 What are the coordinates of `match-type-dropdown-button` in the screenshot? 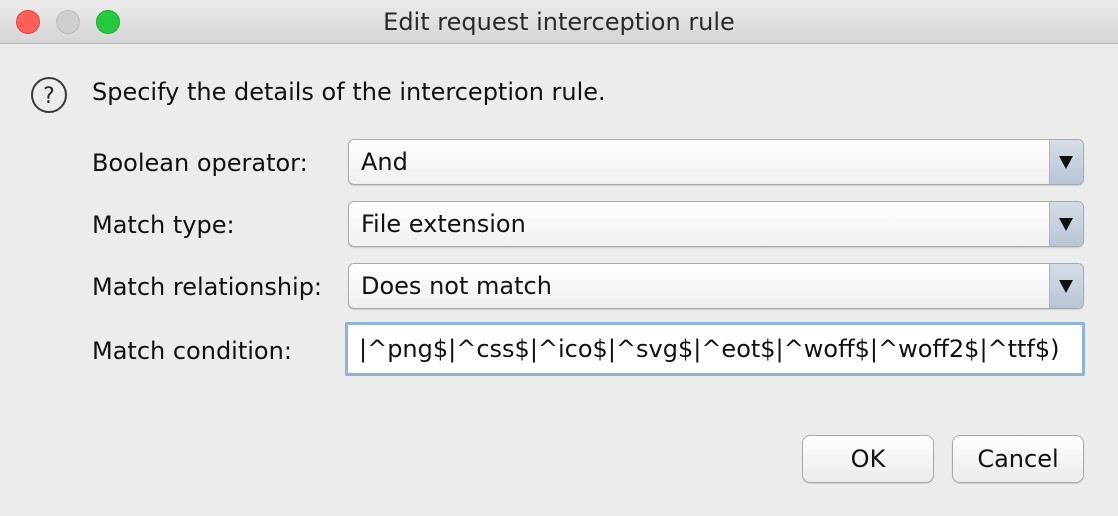 It's located at (1066, 224).